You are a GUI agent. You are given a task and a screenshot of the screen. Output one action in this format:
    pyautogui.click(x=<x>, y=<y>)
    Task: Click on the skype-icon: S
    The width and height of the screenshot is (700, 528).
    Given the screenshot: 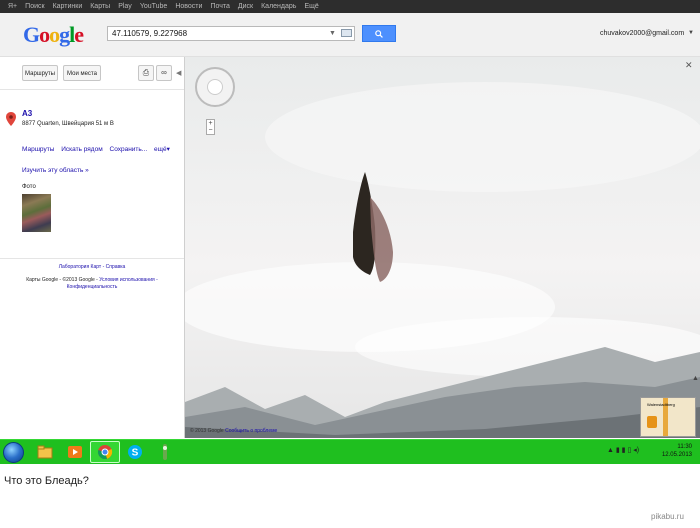 What is the action you would take?
    pyautogui.click(x=135, y=452)
    